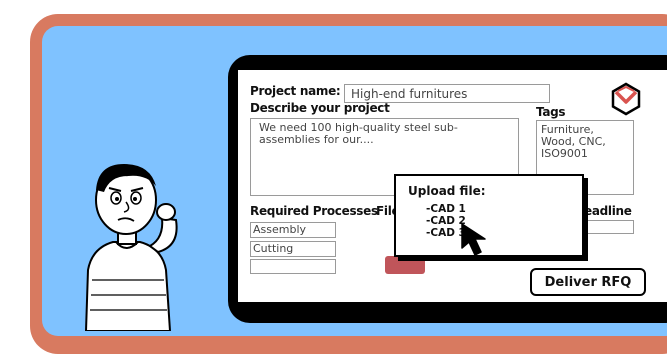 Image resolution: width=667 pixels, height=354 pixels. What do you see at coordinates (551, 112) in the screenshot?
I see `tags-label: Tags` at bounding box center [551, 112].